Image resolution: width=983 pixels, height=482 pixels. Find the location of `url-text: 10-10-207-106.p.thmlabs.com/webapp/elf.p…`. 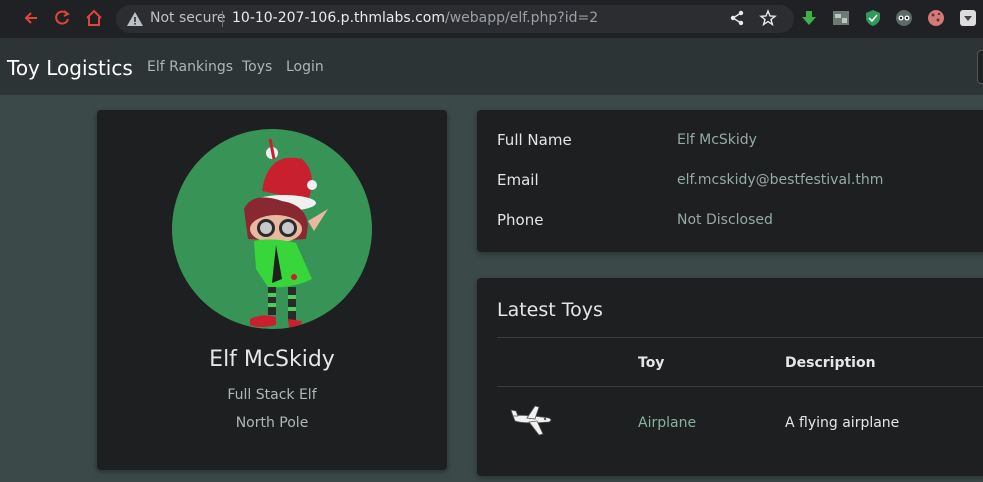

url-text: 10-10-207-106.p.thmlabs.com/webapp/elf.p… is located at coordinates (415, 18).